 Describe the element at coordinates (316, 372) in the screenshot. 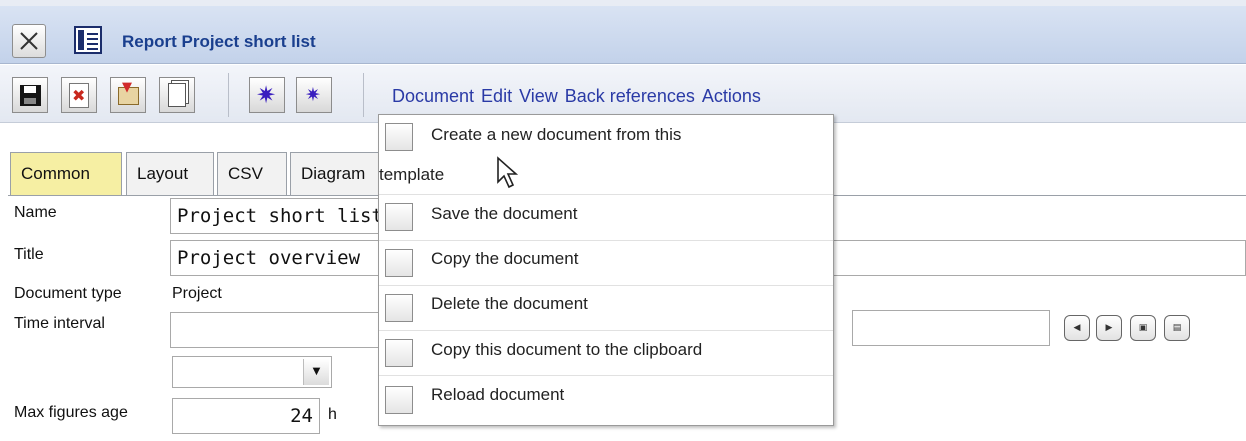

I see `chevron-down-icon: ▼` at that location.